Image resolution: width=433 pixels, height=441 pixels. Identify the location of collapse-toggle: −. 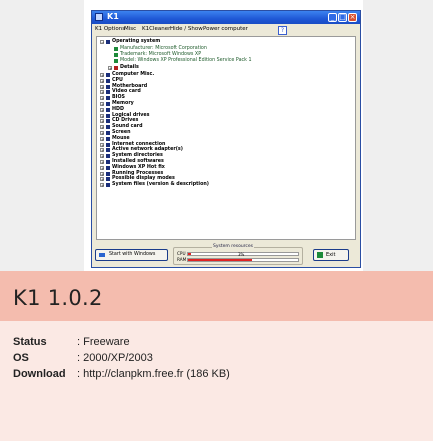
(102, 42).